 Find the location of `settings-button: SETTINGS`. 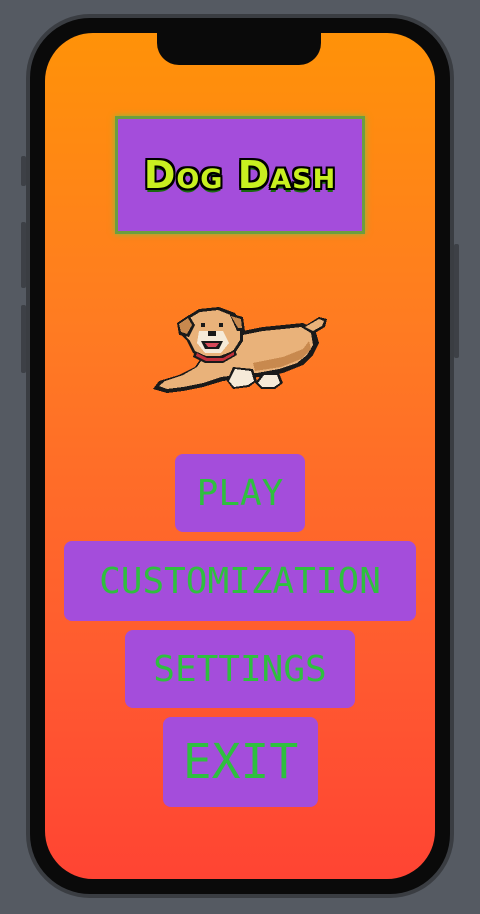

settings-button: SETTINGS is located at coordinates (240, 669).